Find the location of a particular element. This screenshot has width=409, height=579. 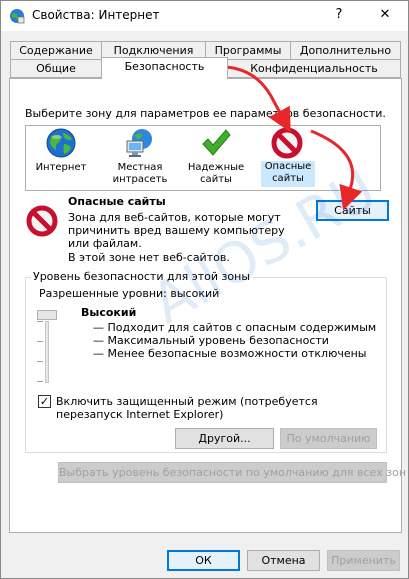

security-level-bullet: — Максимальный уровень безопасности is located at coordinates (211, 340).